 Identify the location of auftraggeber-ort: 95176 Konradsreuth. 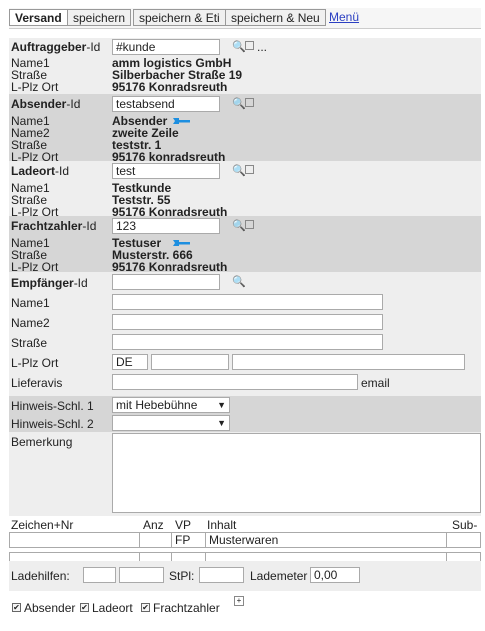
(170, 87).